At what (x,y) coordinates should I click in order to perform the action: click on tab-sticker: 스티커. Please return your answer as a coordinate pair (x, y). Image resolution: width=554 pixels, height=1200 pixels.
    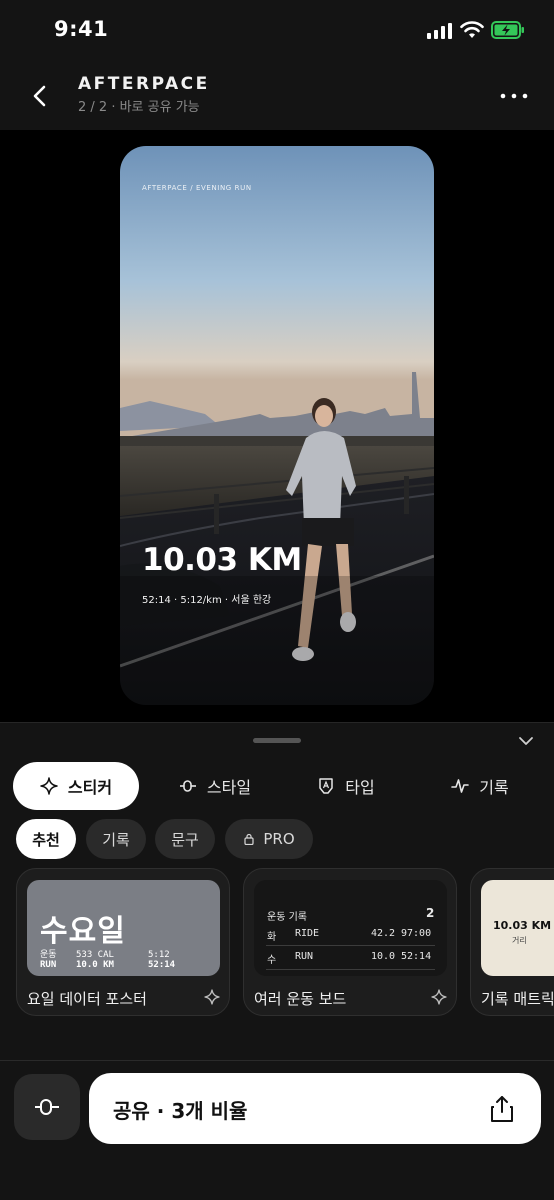
    Looking at the image, I should click on (76, 786).